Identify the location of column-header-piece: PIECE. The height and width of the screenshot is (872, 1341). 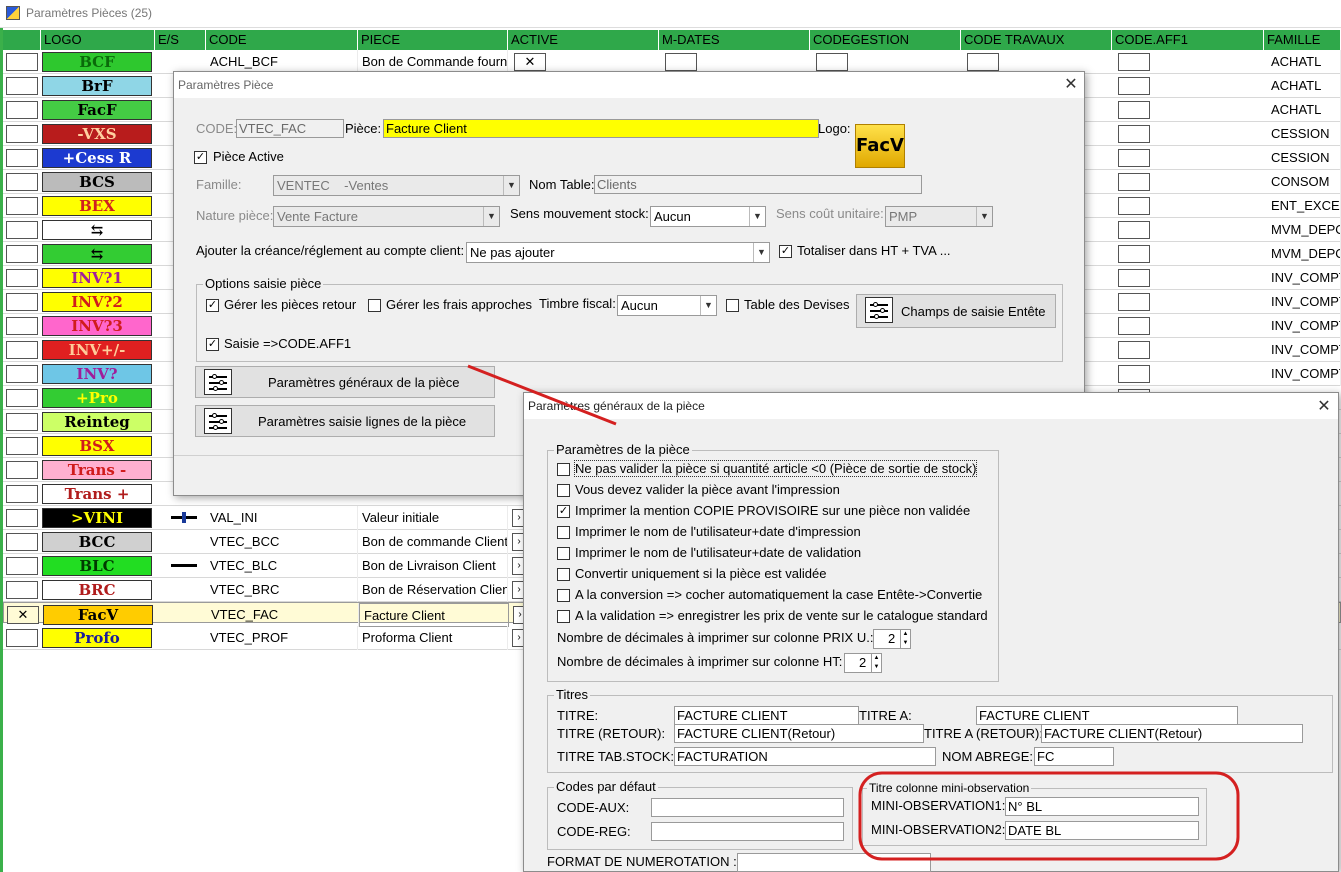
(433, 40).